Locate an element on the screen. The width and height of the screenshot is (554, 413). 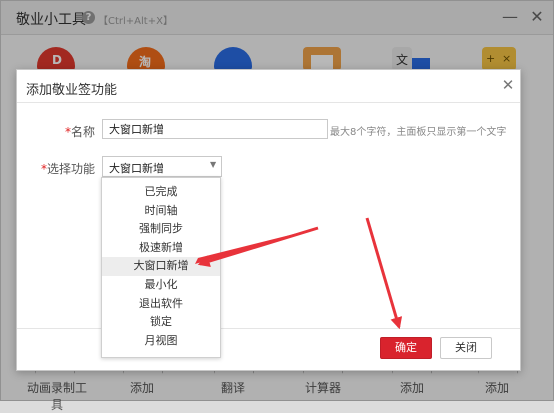
dropdown-option: 锁定 is located at coordinates (161, 322).